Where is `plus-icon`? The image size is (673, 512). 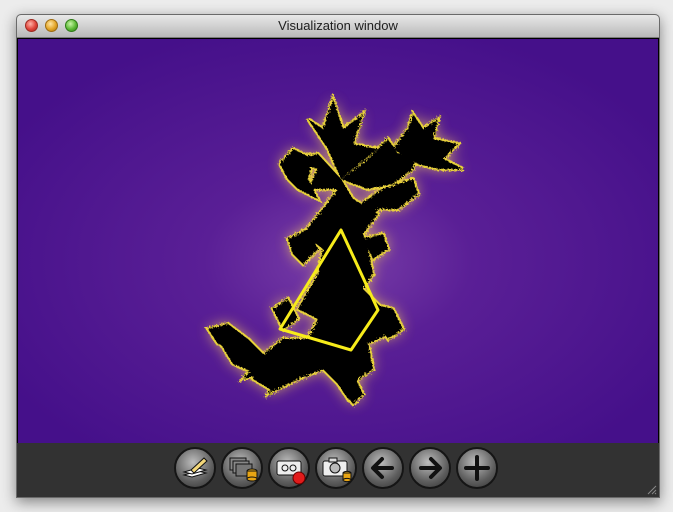
plus-icon is located at coordinates (477, 468).